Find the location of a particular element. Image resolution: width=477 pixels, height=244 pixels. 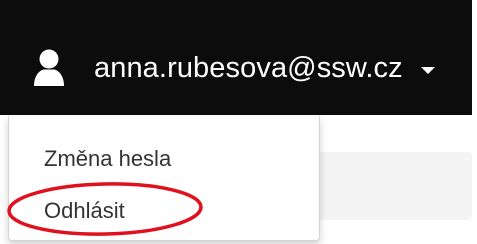

user-icon is located at coordinates (49, 68).